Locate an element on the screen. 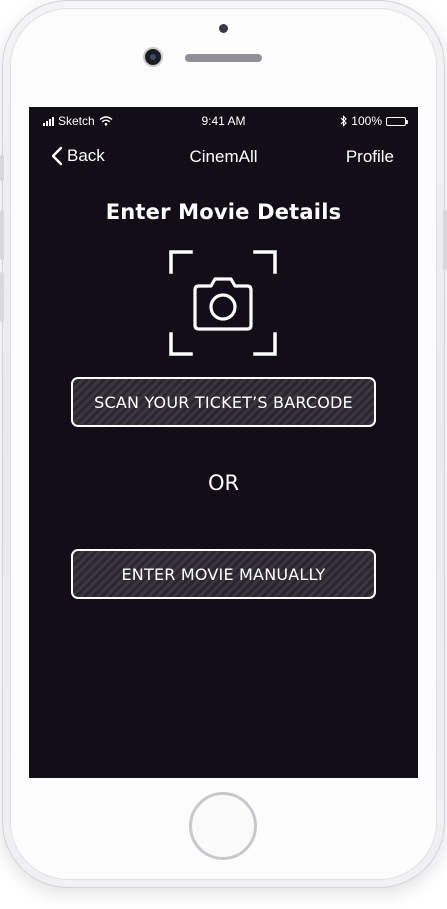 The height and width of the screenshot is (909, 447). profile-button: Profile is located at coordinates (370, 157).